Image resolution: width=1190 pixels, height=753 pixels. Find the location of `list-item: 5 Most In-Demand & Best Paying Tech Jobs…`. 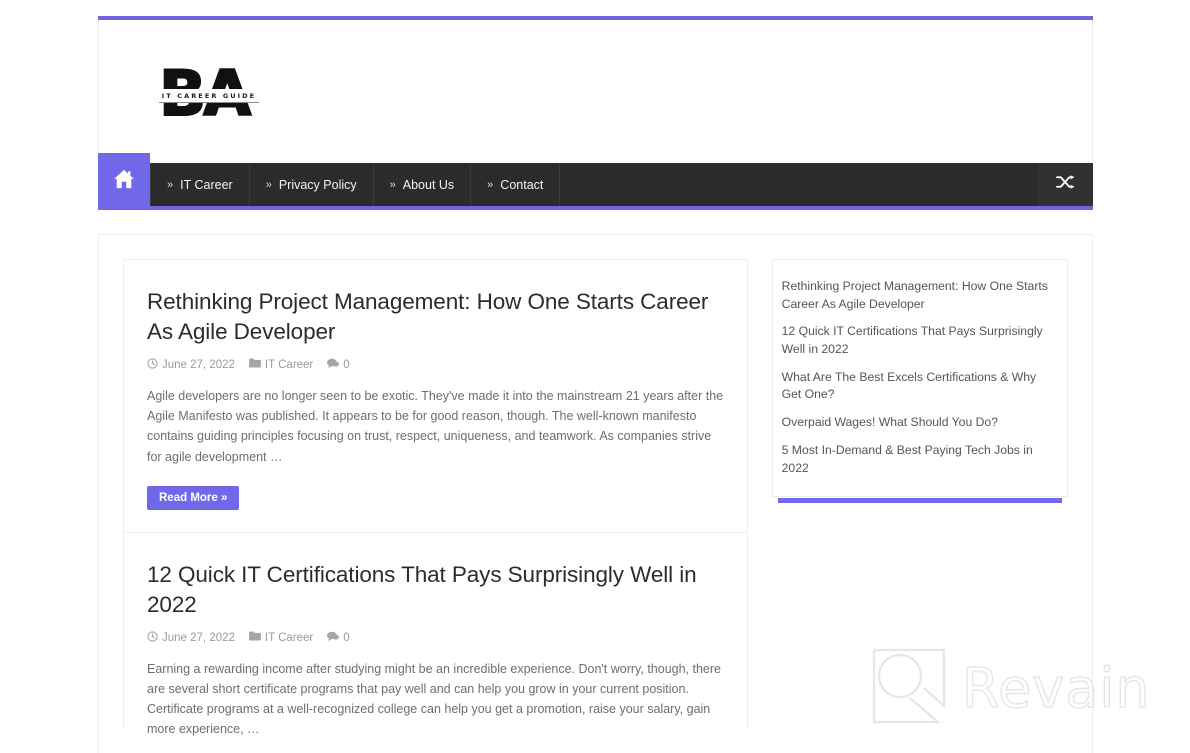

list-item: 5 Most In-Demand & Best Paying Tech Jobs… is located at coordinates (920, 459).